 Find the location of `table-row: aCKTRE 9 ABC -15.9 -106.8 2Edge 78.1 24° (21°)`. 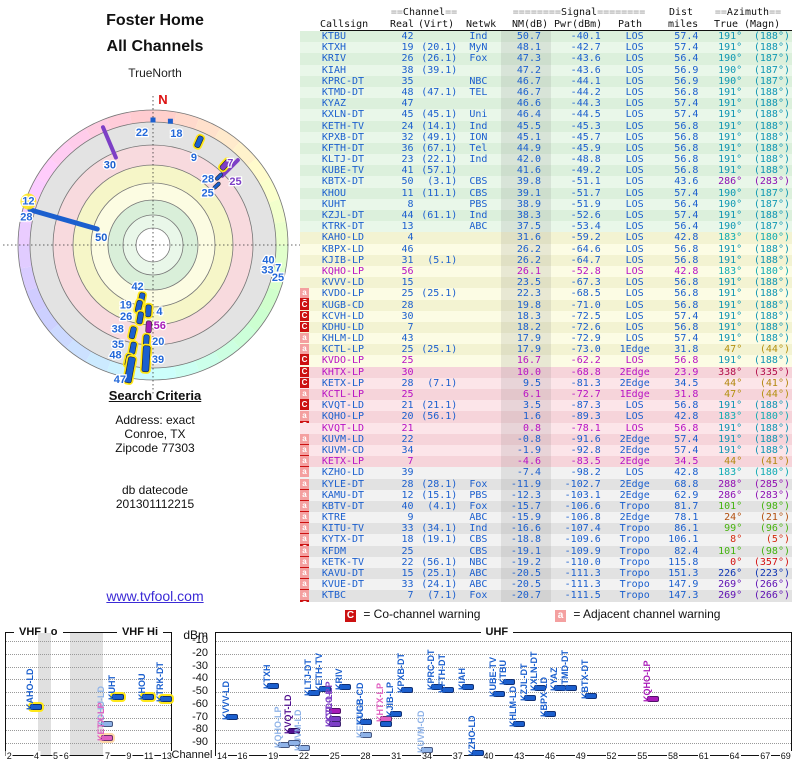

table-row: aCKTRE 9 ABC -15.9 -106.8 2Edge 78.1 24° (21°) is located at coordinates (546, 518).